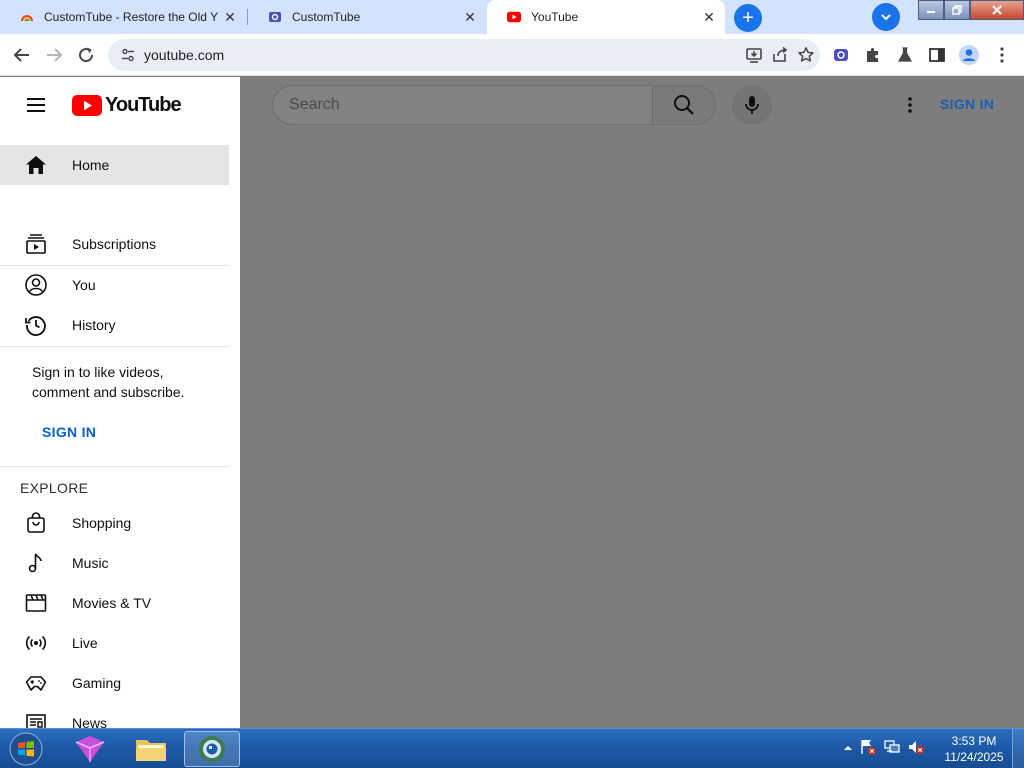 This screenshot has height=768, width=1024. I want to click on guide-item-label: Gaming, so click(97, 683).